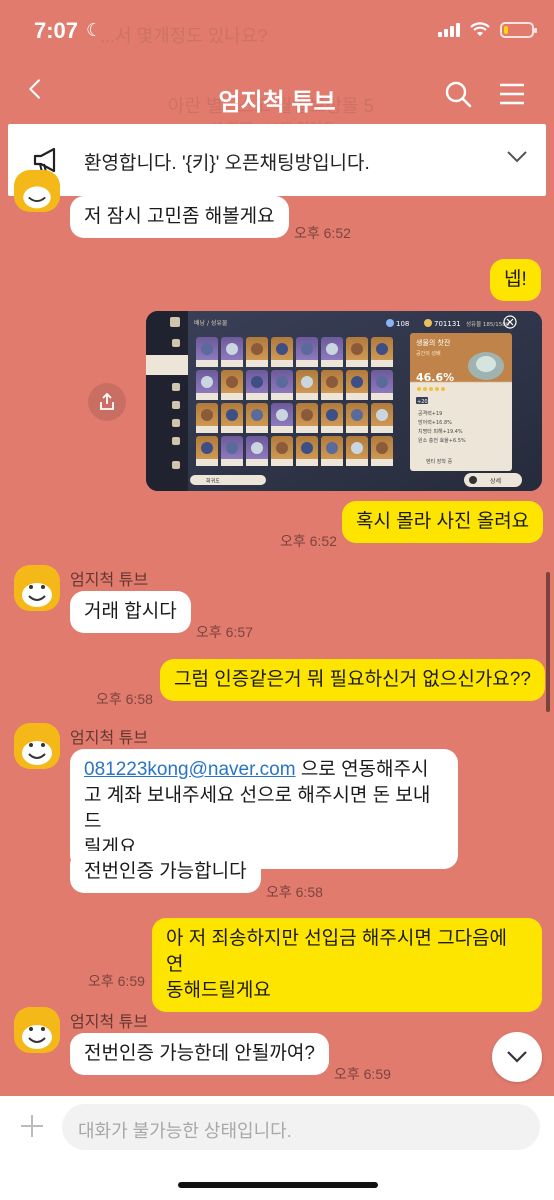 Image resolution: width=554 pixels, height=1200 pixels. Describe the element at coordinates (458, 94) in the screenshot. I see `search-icon` at that location.